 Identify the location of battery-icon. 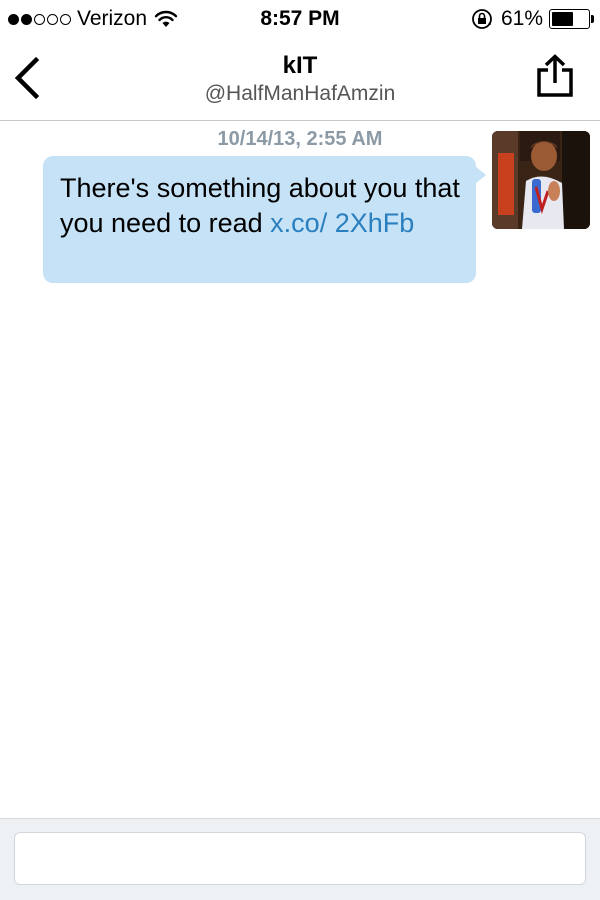
(571, 19).